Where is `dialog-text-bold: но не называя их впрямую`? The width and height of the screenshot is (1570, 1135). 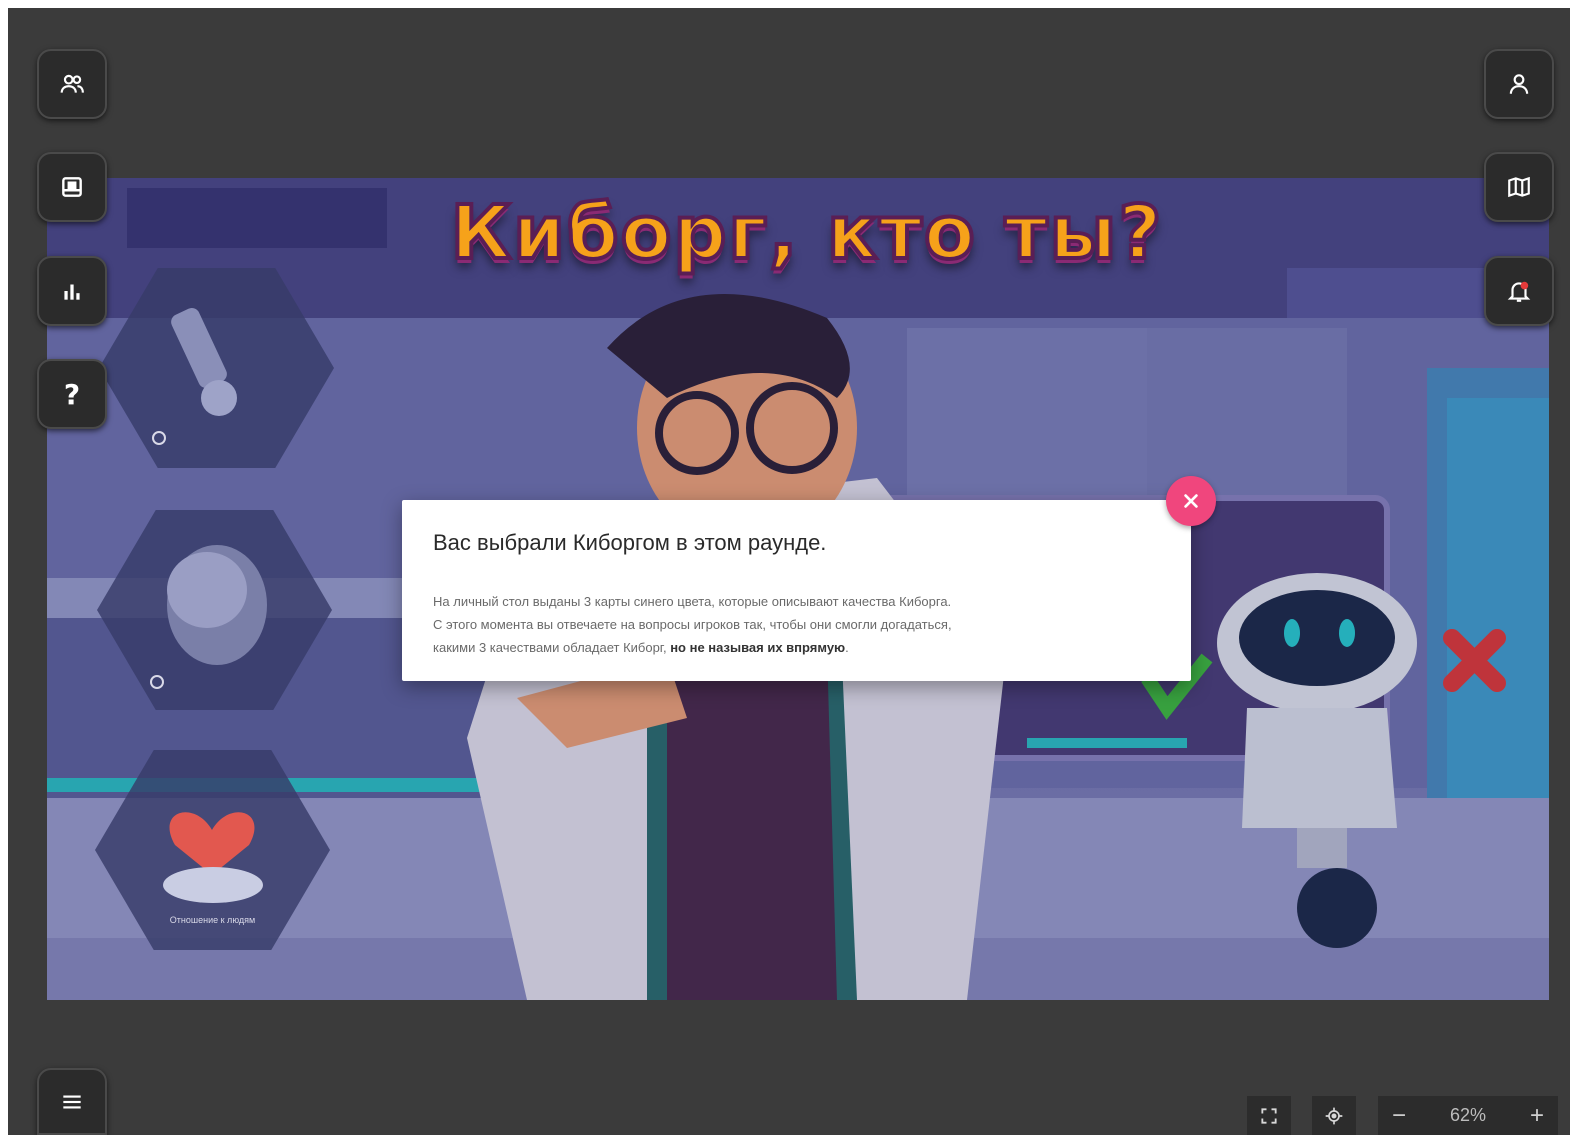 dialog-text-bold: но не называя их впрямую is located at coordinates (758, 647).